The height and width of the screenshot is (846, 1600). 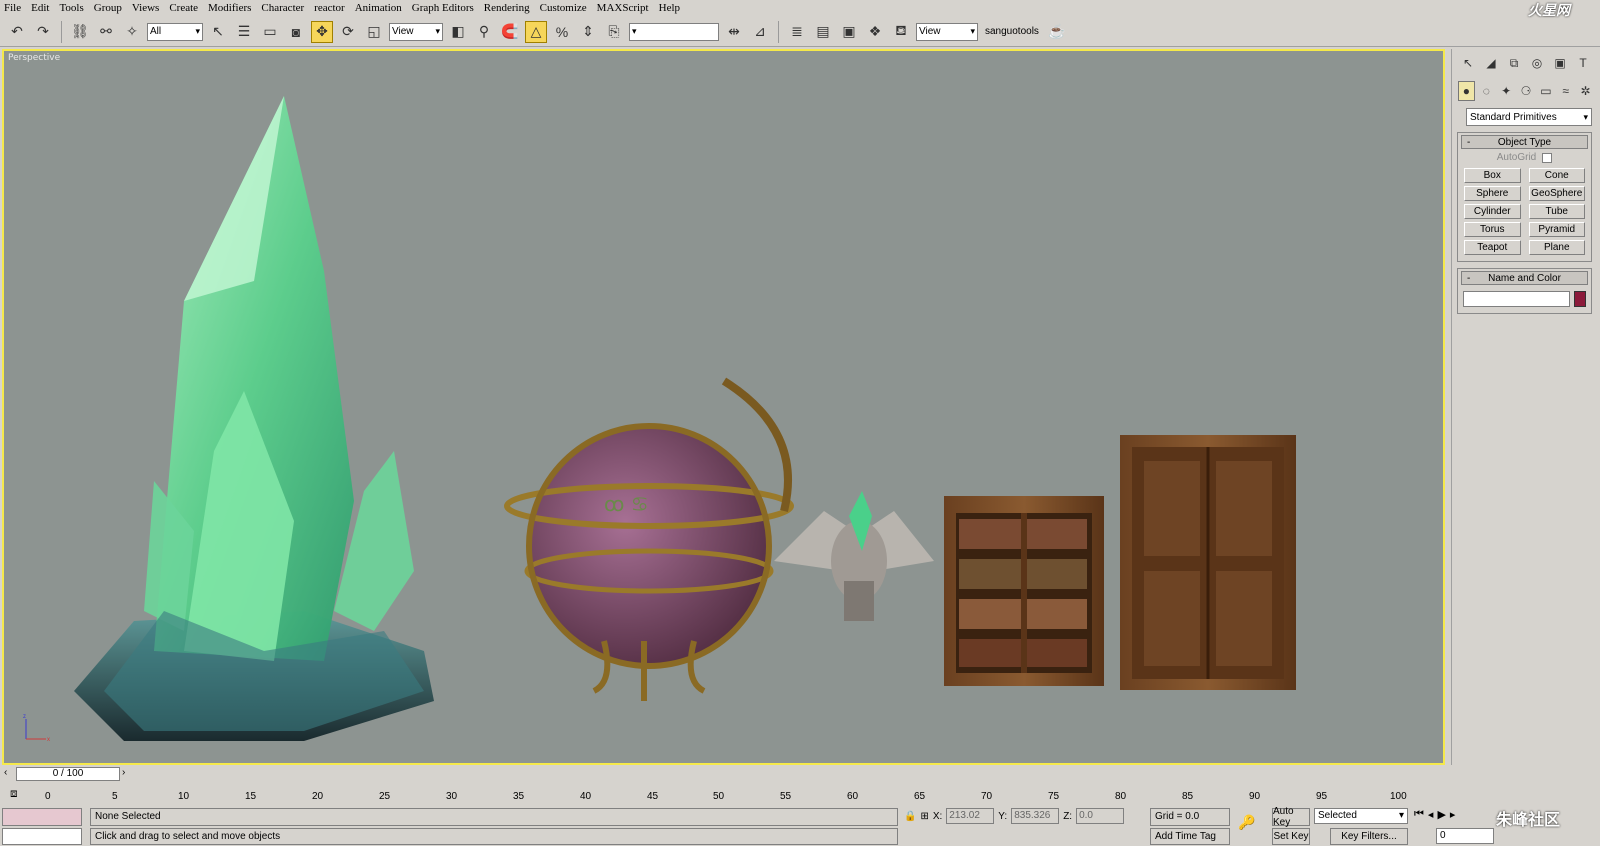 I want to click on set-key-icon: 🔑, so click(x=1246, y=822).